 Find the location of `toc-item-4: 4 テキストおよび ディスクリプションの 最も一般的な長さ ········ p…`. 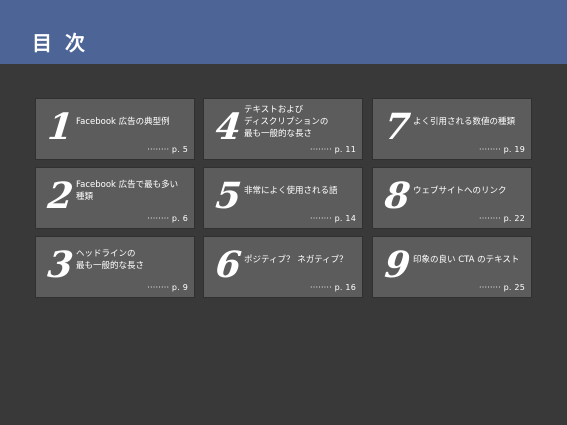

toc-item-4: 4 テキストおよび ディスクリプションの 最も一般的な長さ ········ p… is located at coordinates (283, 129).